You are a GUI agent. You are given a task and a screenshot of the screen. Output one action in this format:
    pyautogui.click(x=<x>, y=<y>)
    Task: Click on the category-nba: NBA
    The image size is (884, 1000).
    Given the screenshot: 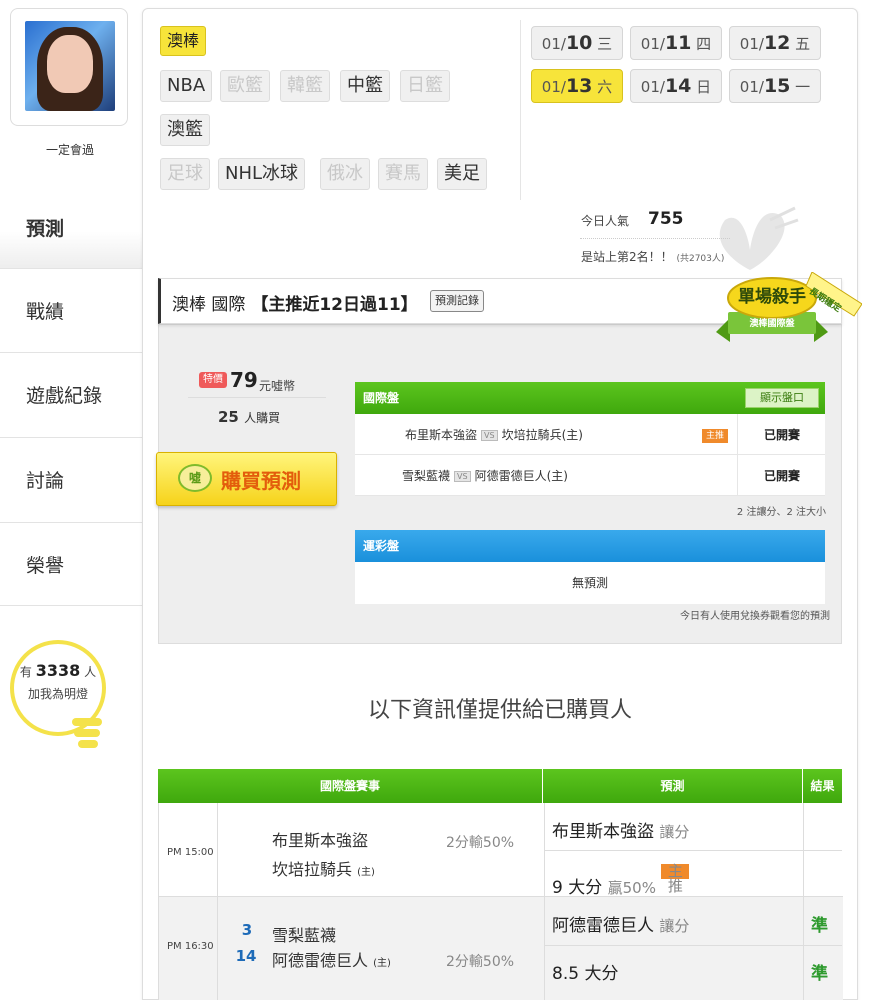 What is the action you would take?
    pyautogui.click(x=186, y=86)
    